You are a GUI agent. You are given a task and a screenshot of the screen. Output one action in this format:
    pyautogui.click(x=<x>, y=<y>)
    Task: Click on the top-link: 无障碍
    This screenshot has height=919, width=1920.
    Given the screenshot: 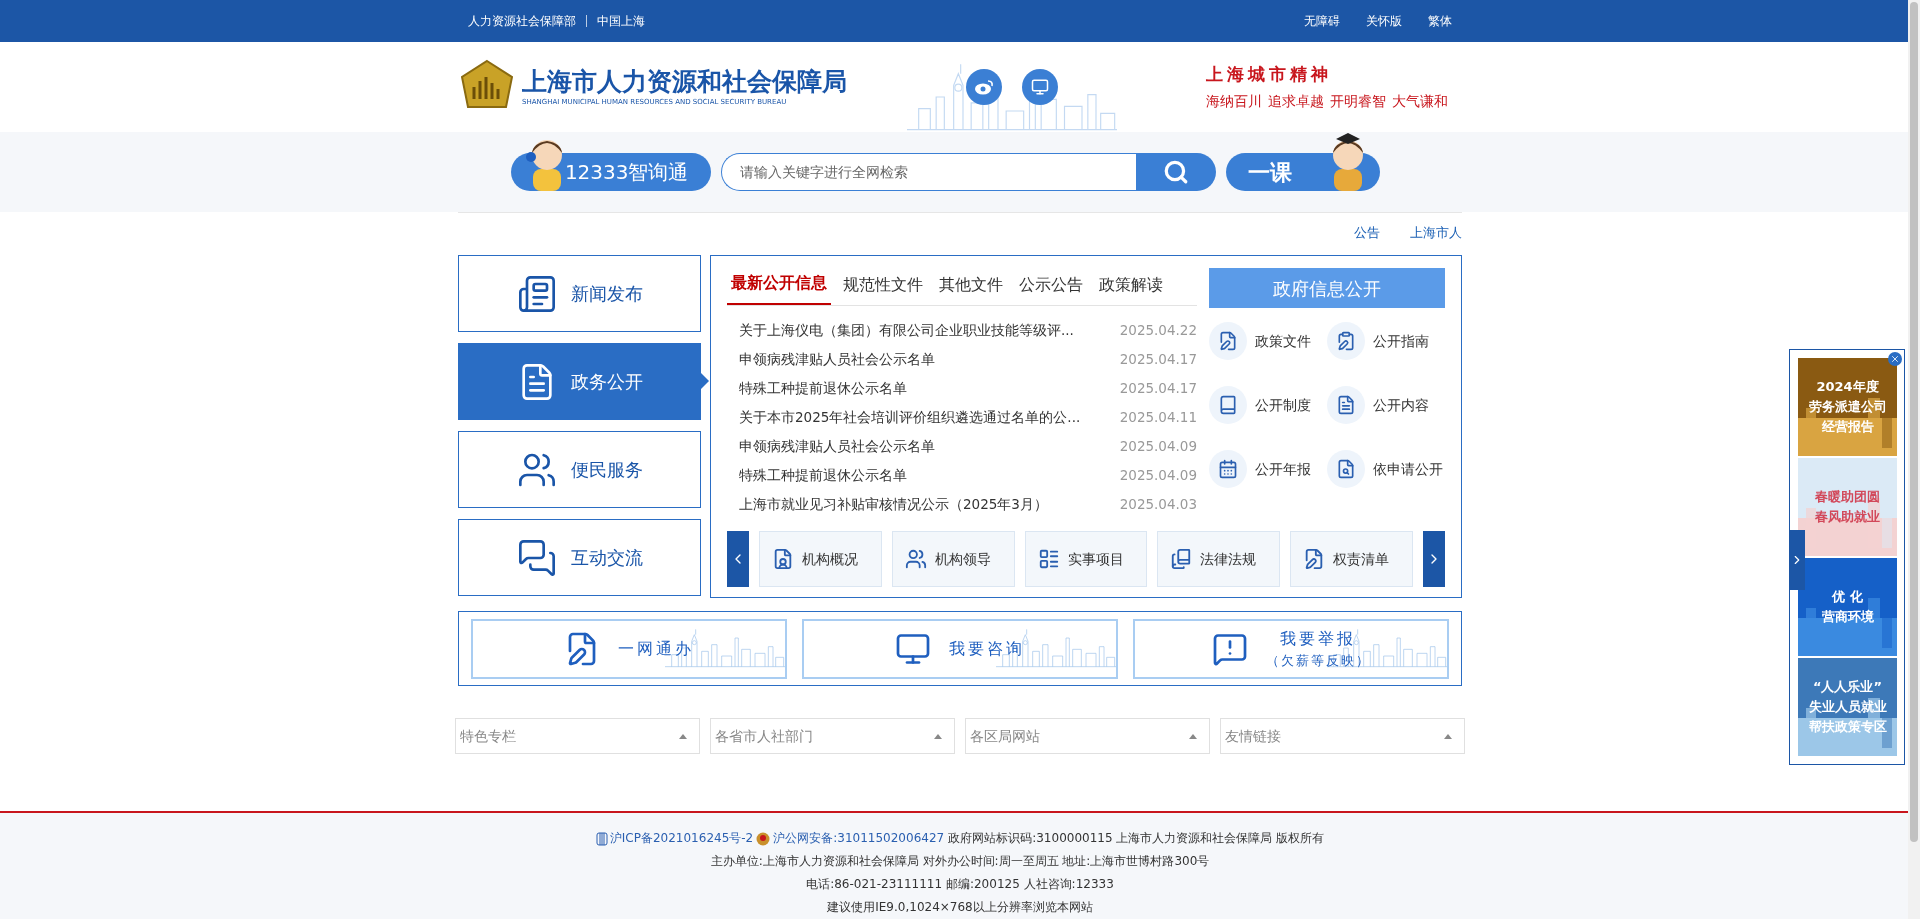 What is the action you would take?
    pyautogui.click(x=1322, y=21)
    